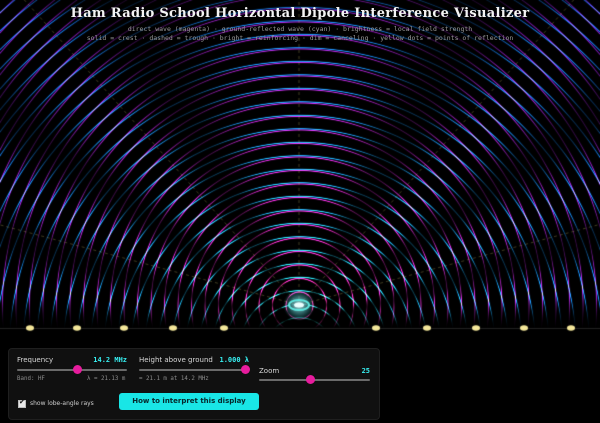 The width and height of the screenshot is (600, 423). Describe the element at coordinates (192, 370) in the screenshot. I see `height-slider-track` at that location.